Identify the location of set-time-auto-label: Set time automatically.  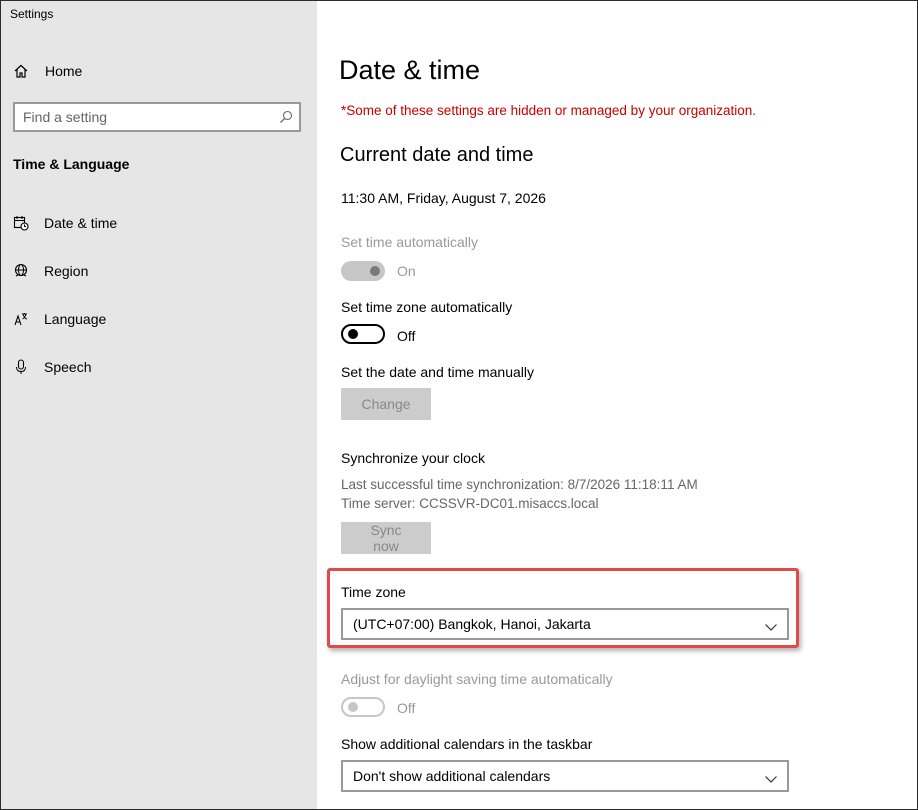
(409, 242).